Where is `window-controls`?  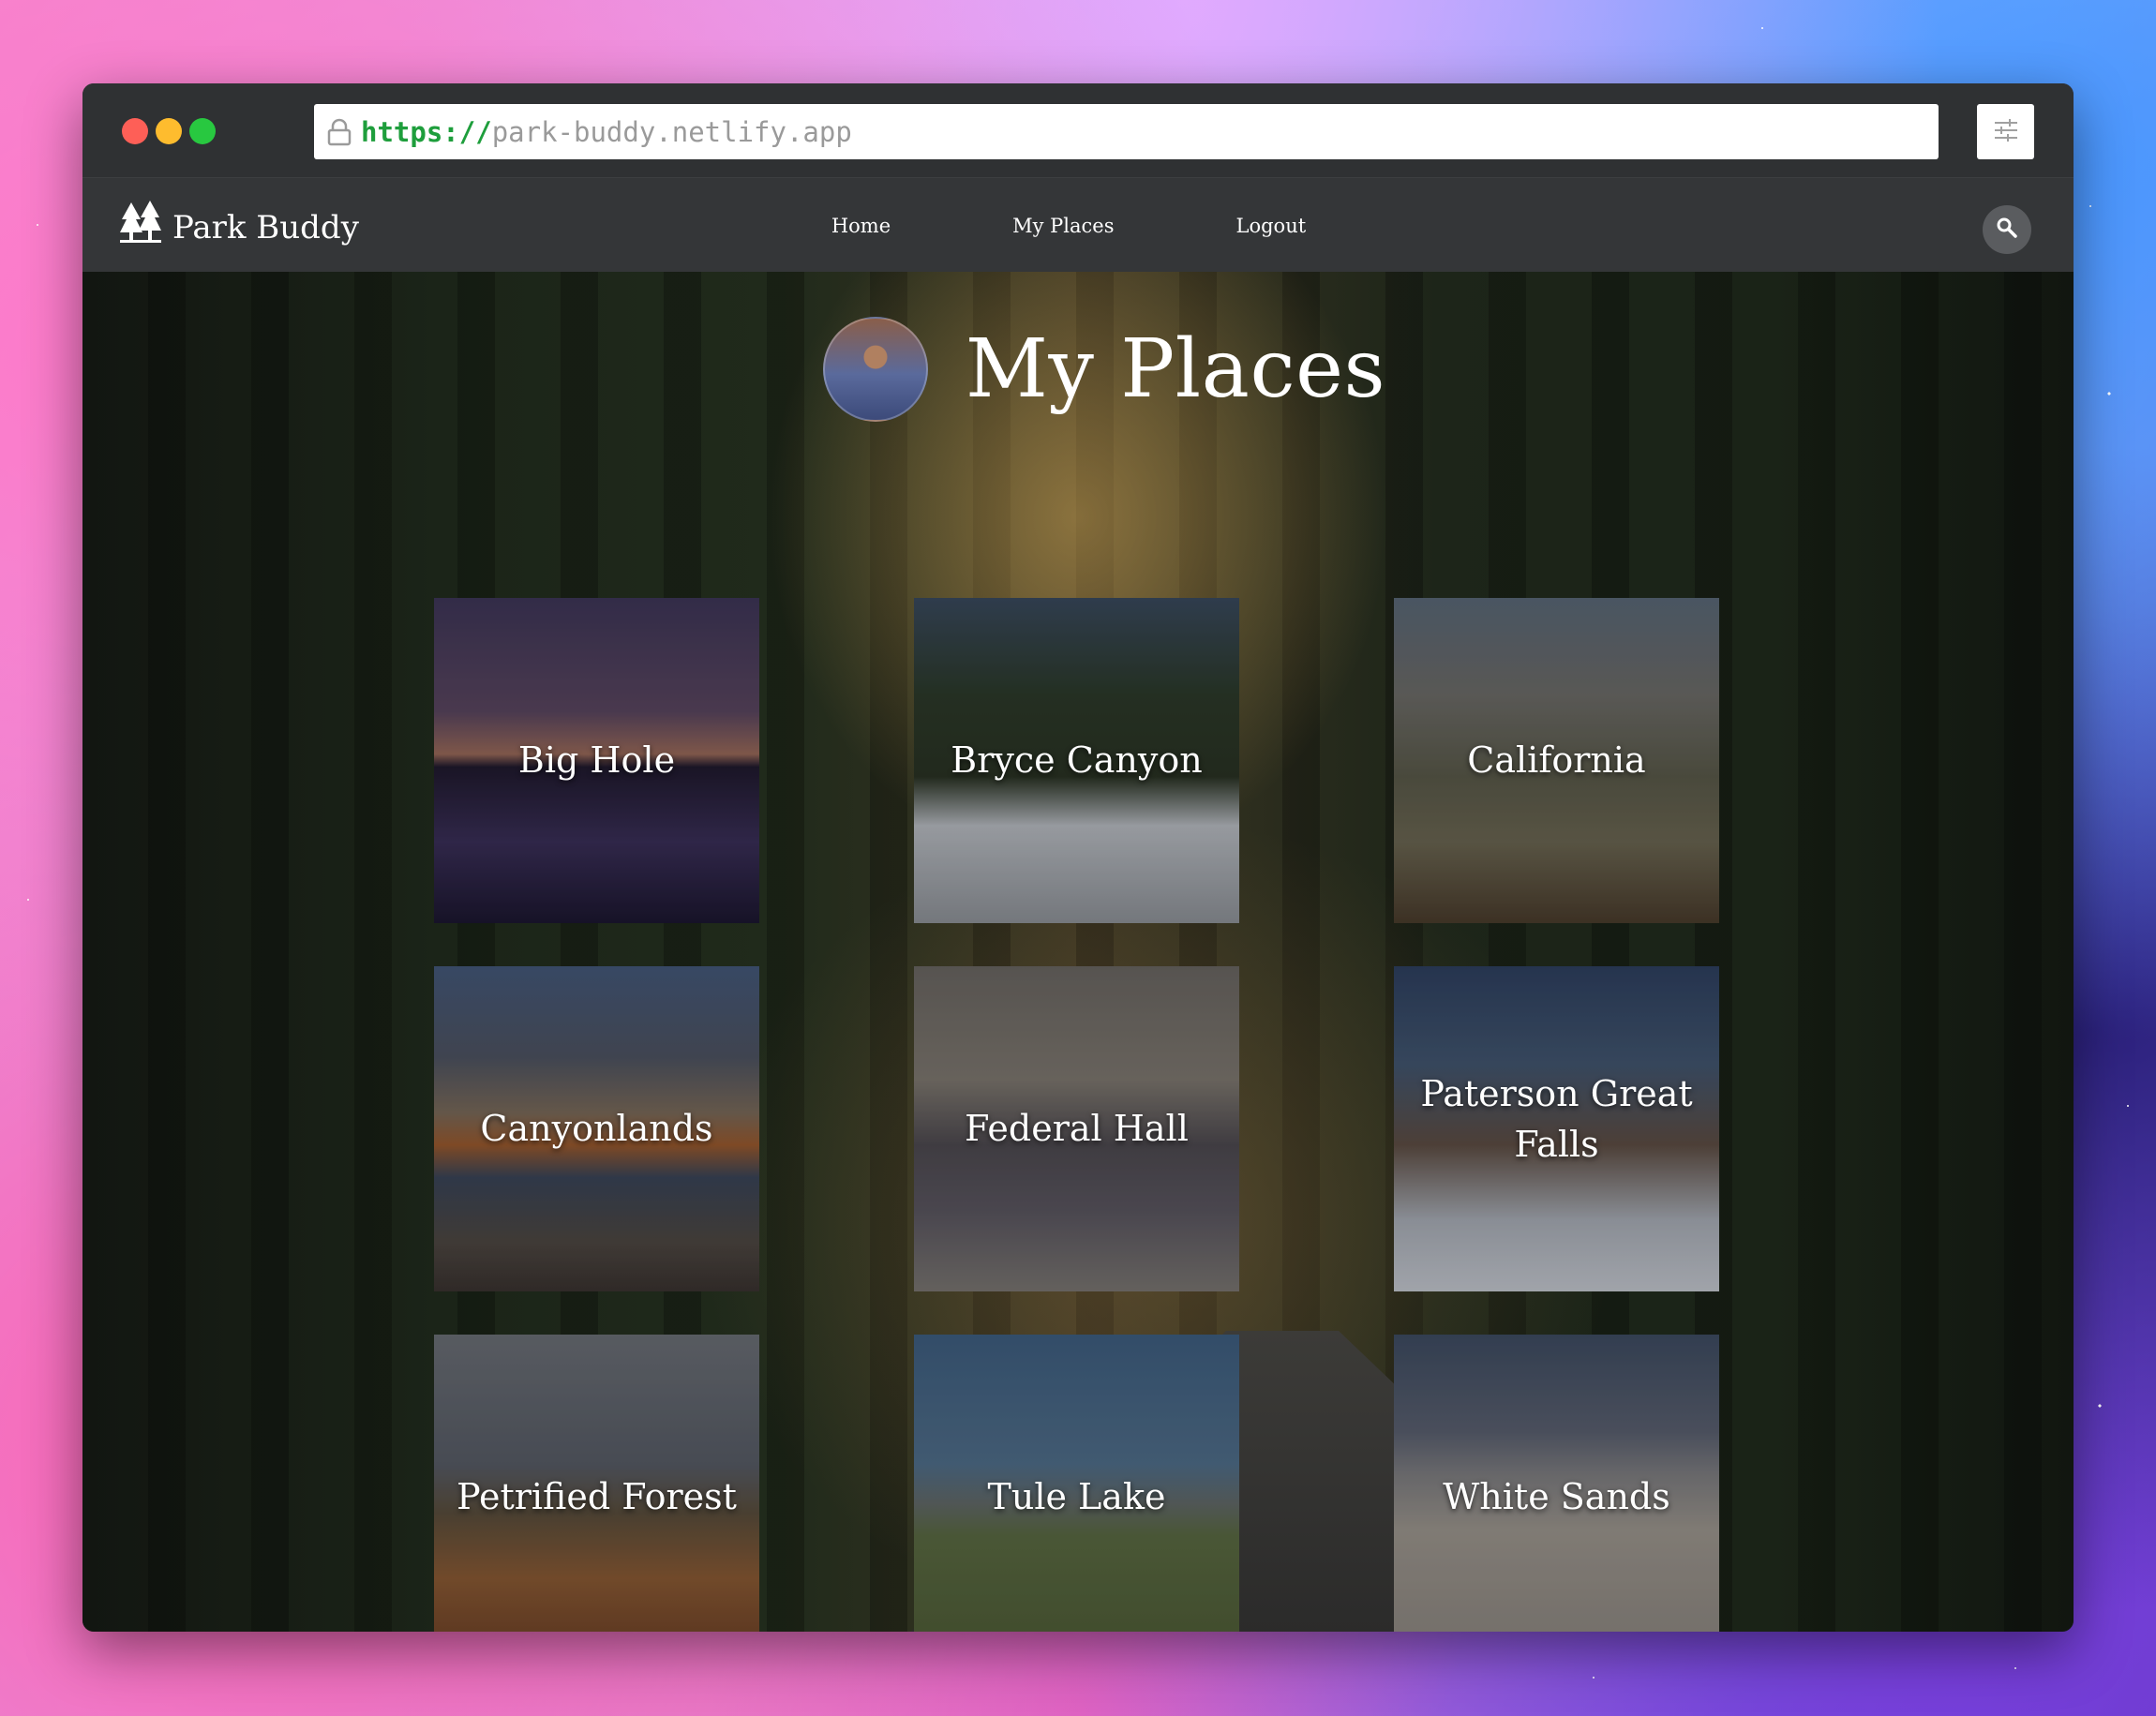
window-controls is located at coordinates (169, 131).